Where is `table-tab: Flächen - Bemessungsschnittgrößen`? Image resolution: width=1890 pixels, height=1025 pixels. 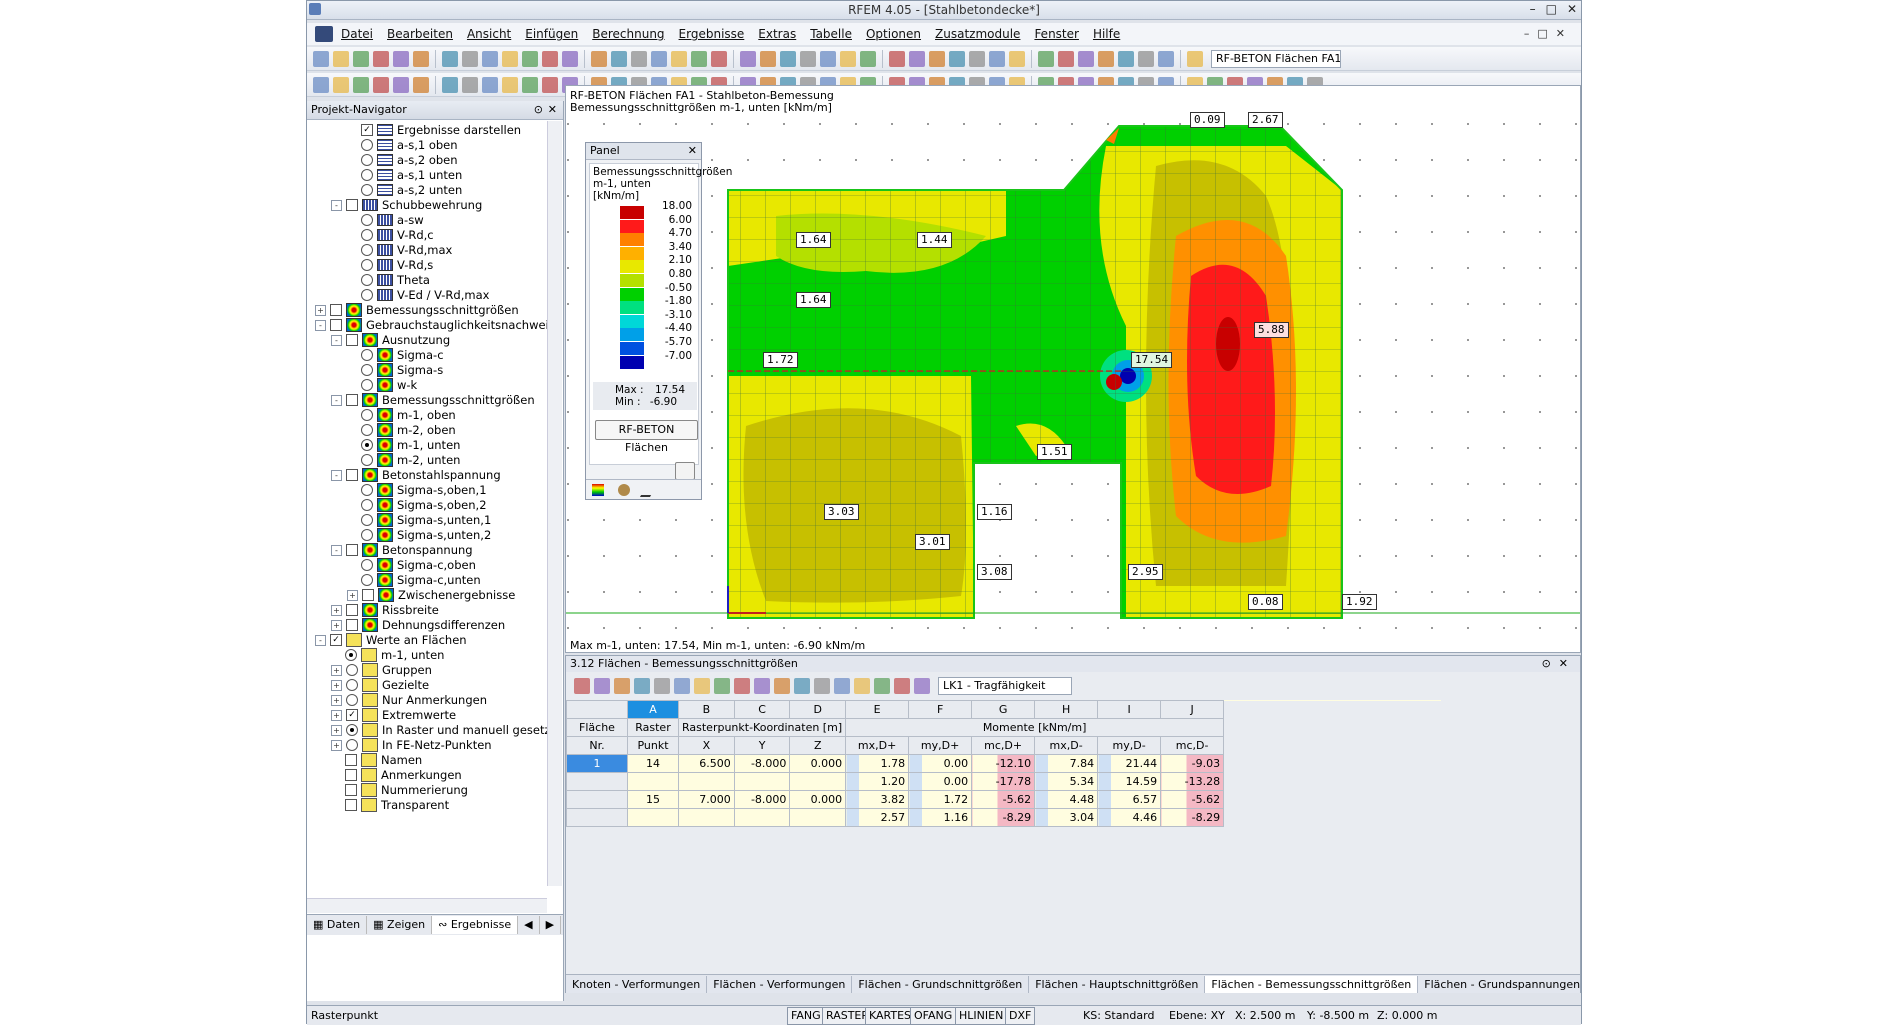 table-tab: Flächen - Bemessungsschnittgrößen is located at coordinates (1312, 984).